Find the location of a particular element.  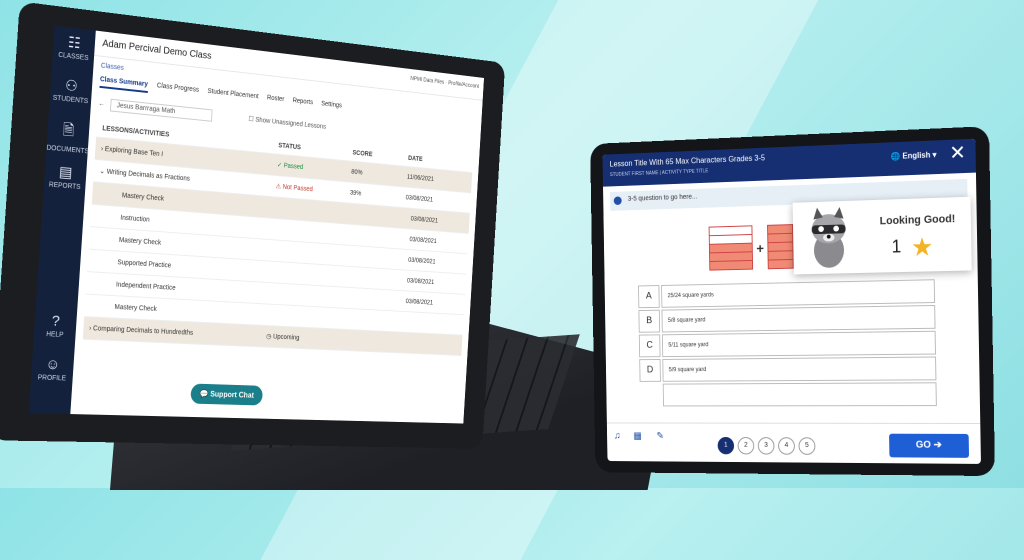

sidebar-item-help: ? HELP is located at coordinates (55, 328).